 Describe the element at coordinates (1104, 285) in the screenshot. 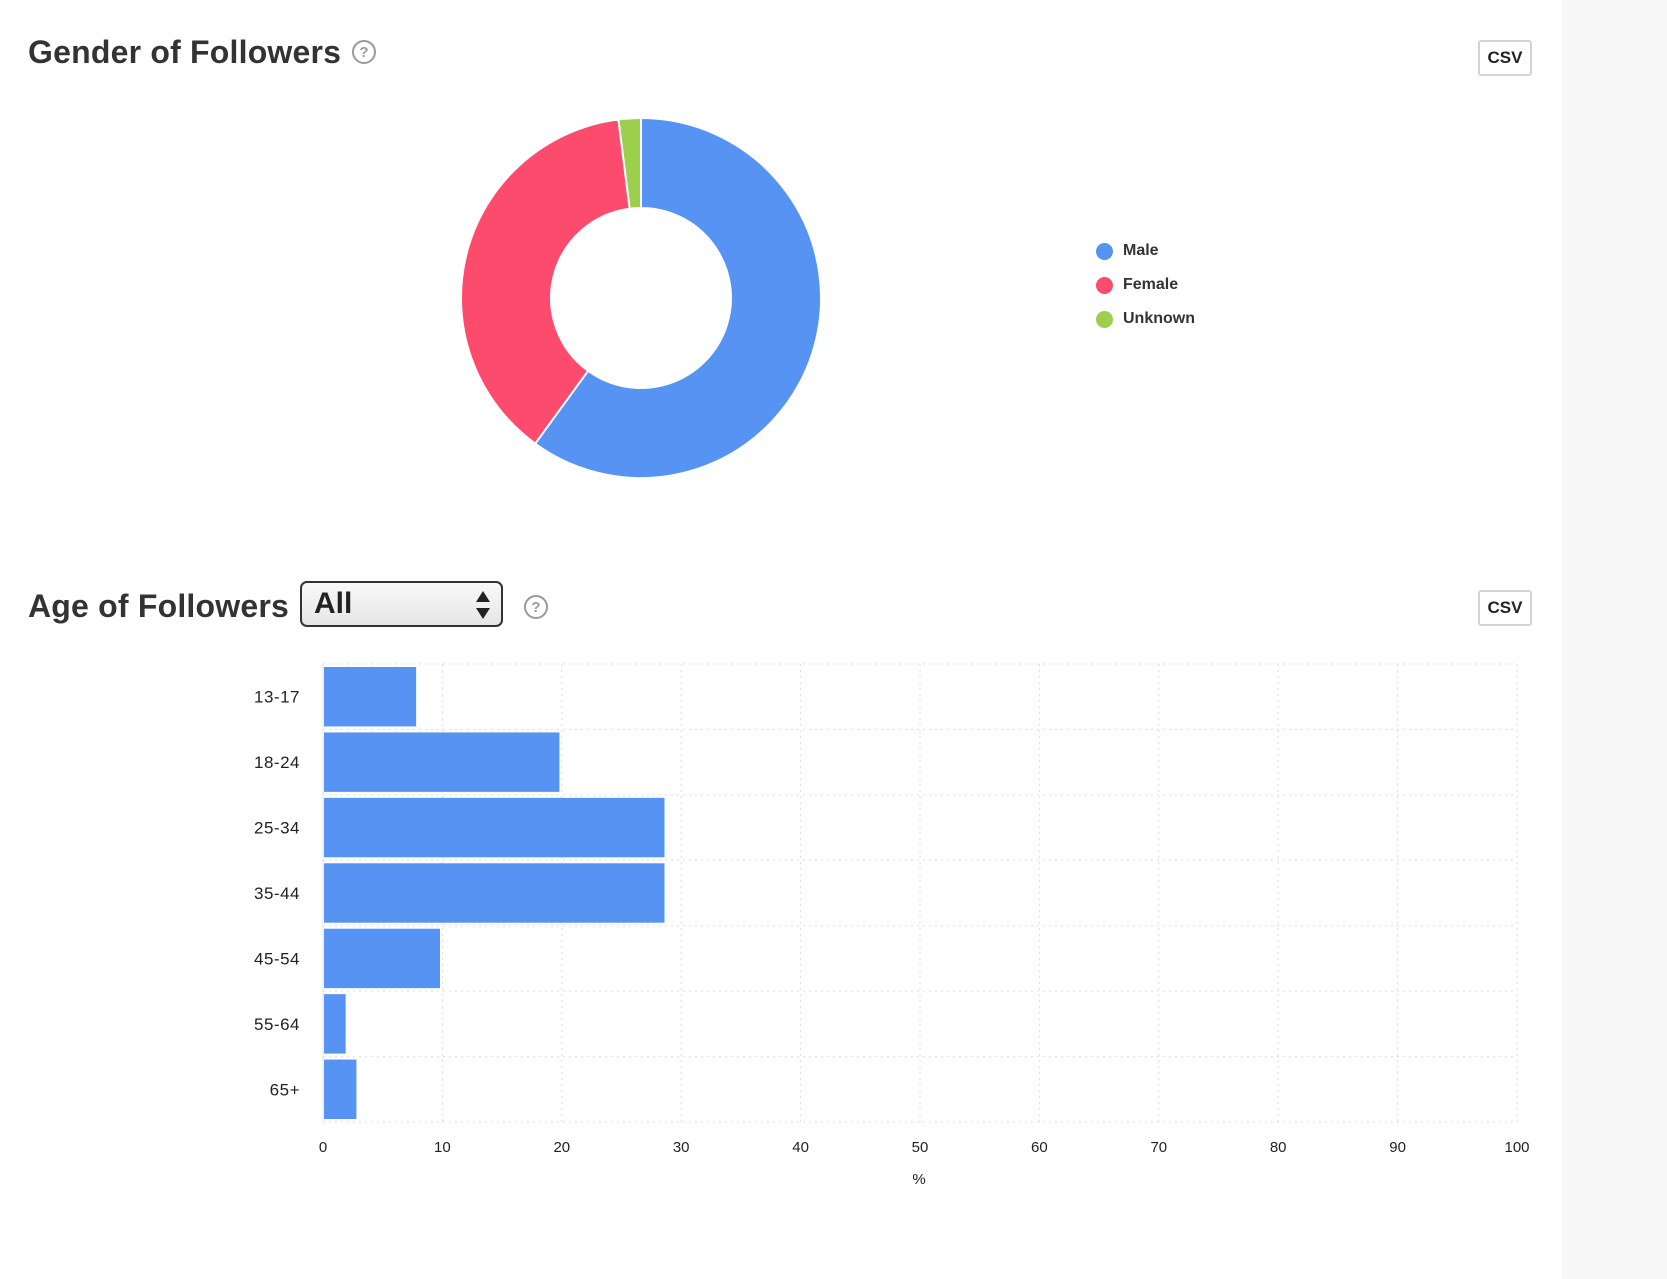

I see `legend-dot-female` at that location.